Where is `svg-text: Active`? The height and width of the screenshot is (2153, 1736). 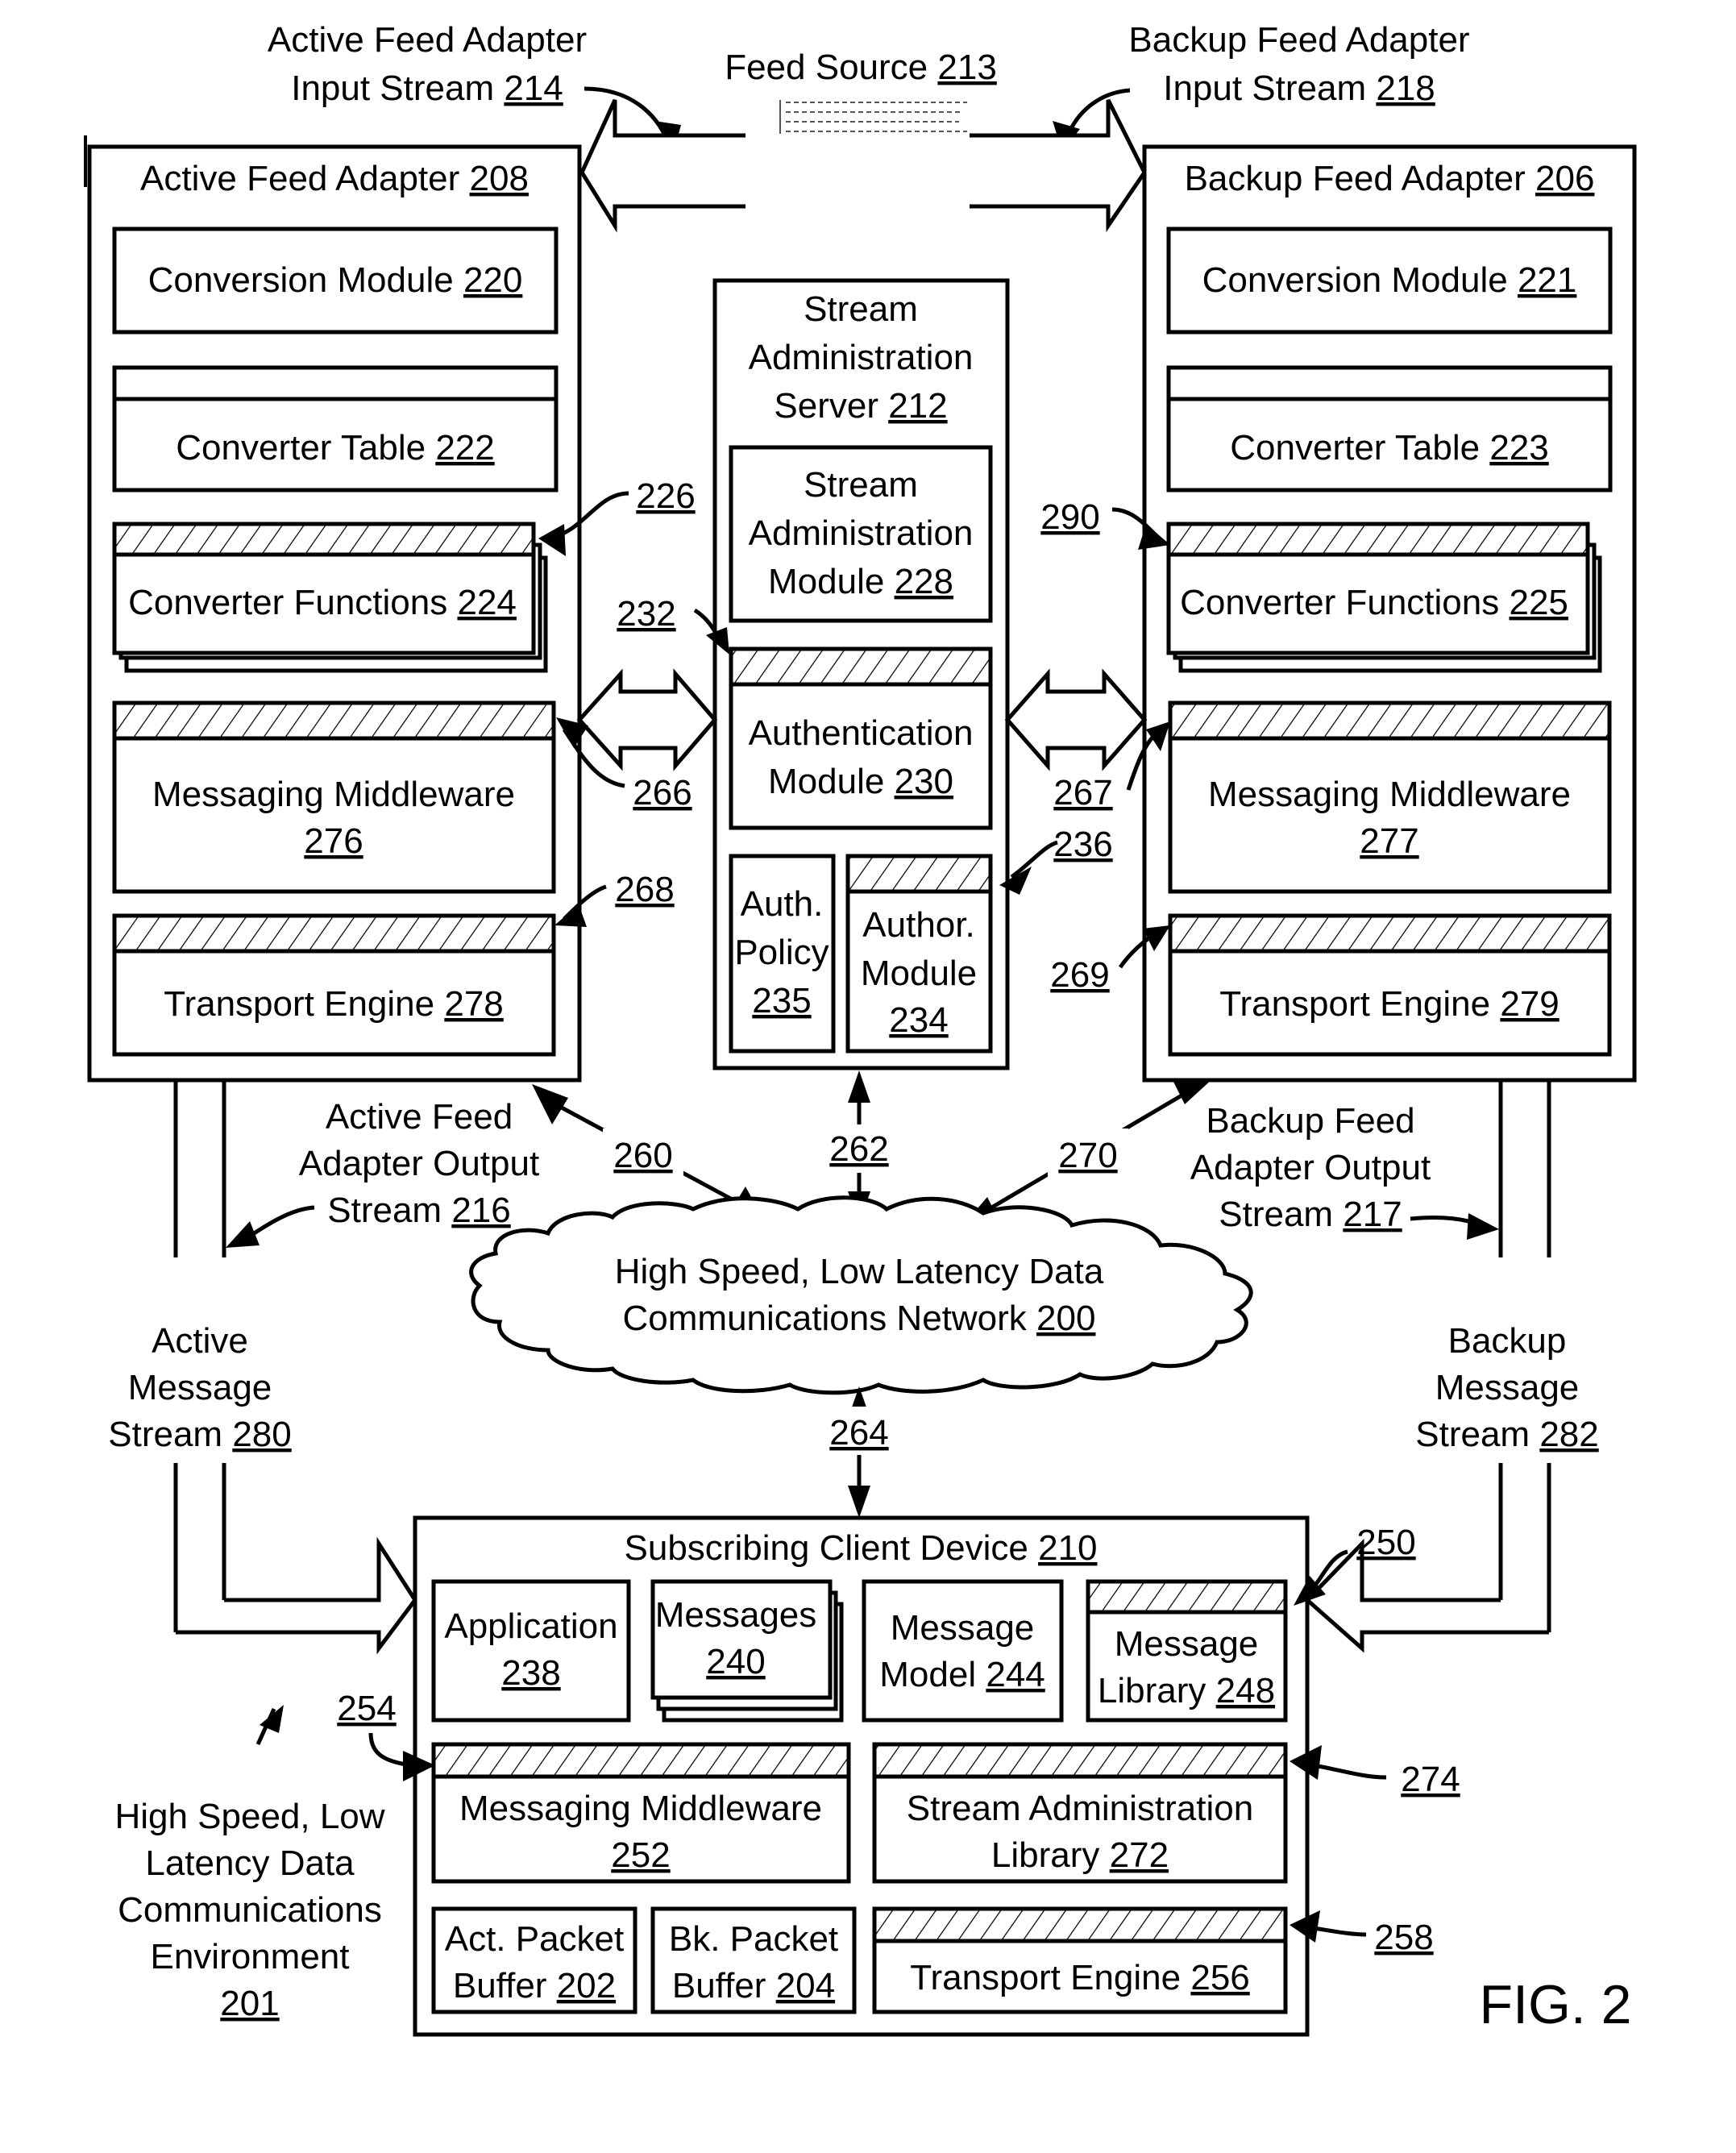
svg-text: Active is located at coordinates (200, 1341).